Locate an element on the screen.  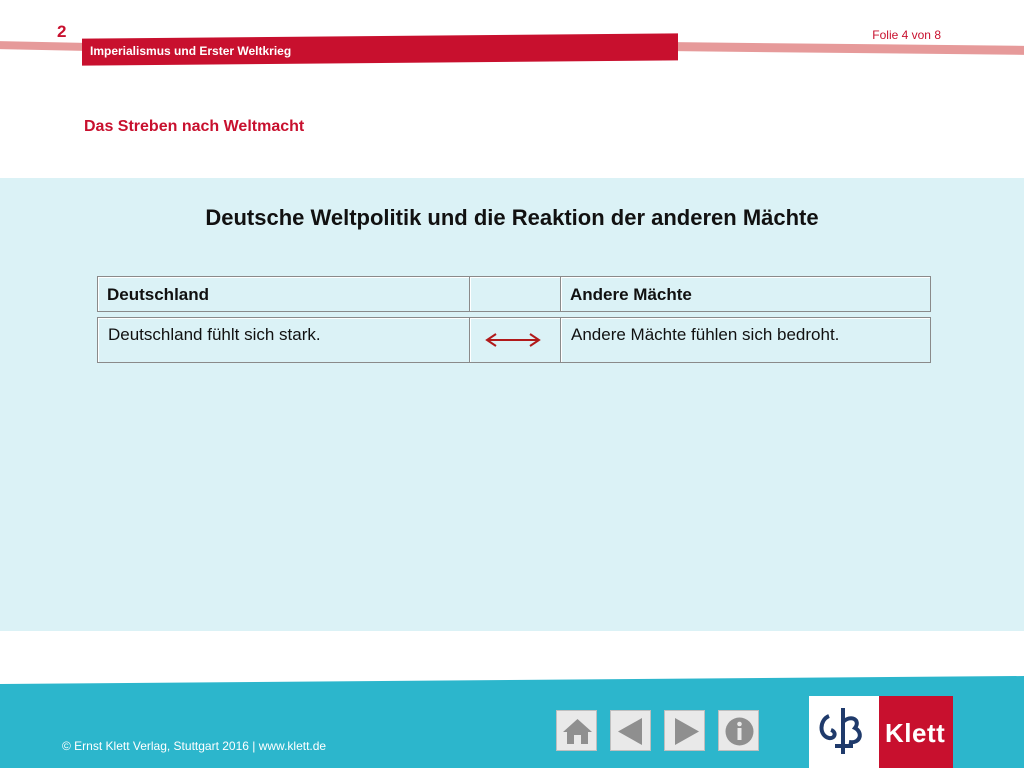
header-band-right is located at coordinates (850, 48).